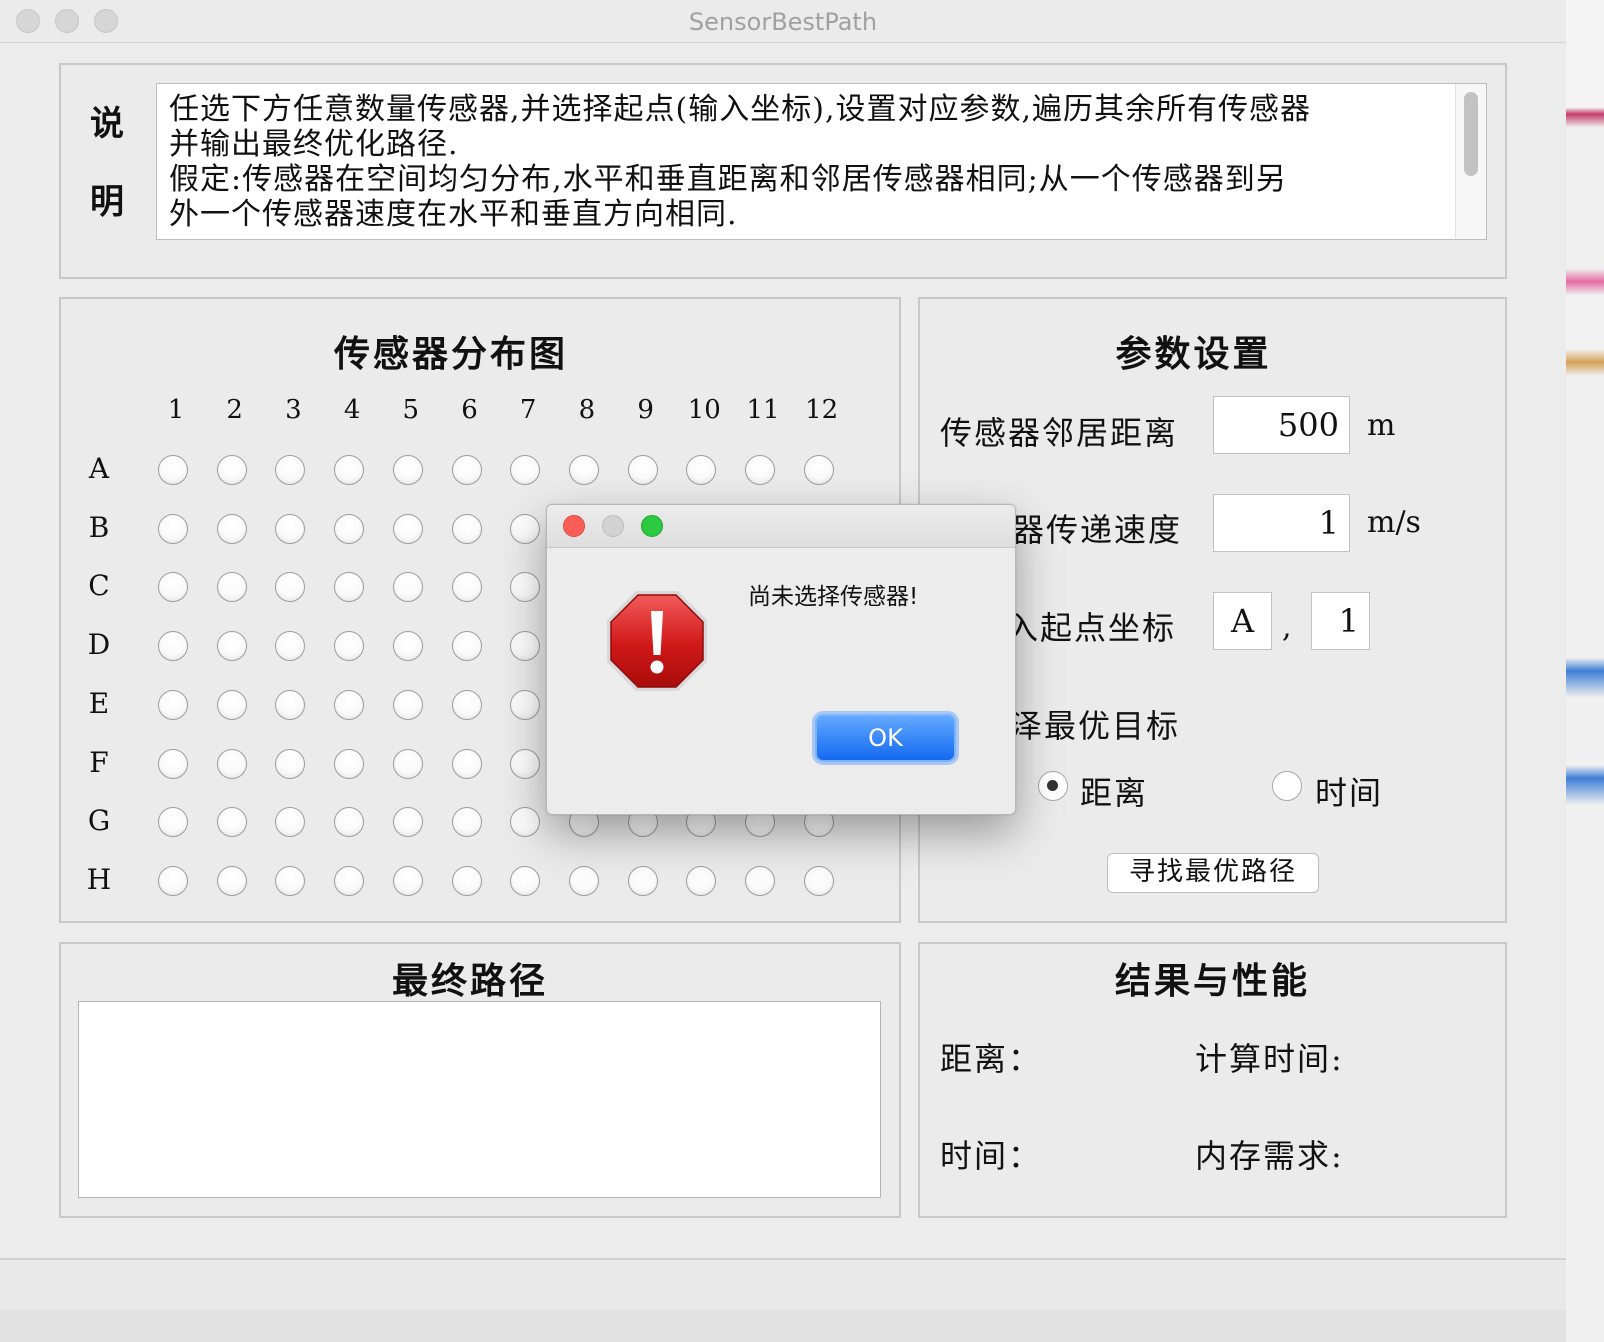 The height and width of the screenshot is (1342, 1604). Describe the element at coordinates (99, 821) in the screenshot. I see `sensor-row-header: G` at that location.